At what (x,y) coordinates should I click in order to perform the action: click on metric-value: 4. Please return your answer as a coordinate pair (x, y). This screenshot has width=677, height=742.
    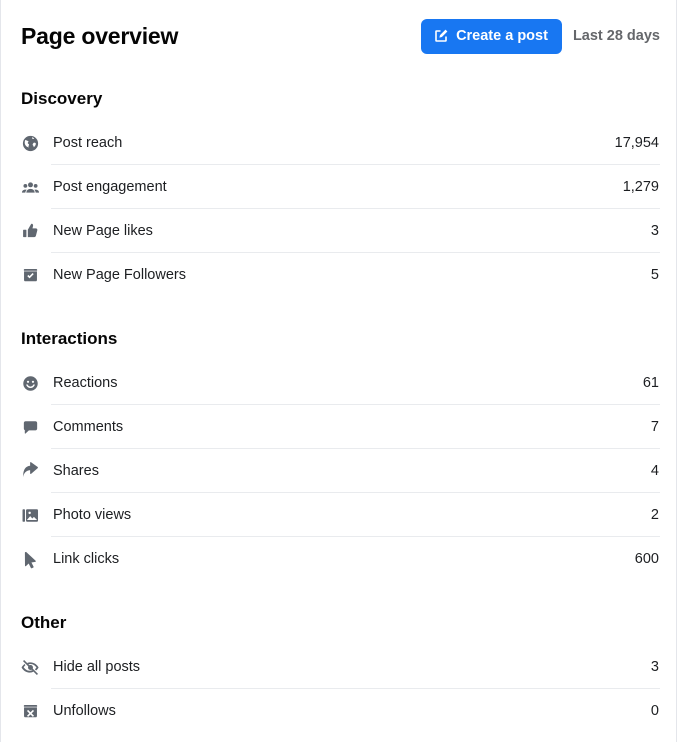
    Looking at the image, I should click on (654, 471).